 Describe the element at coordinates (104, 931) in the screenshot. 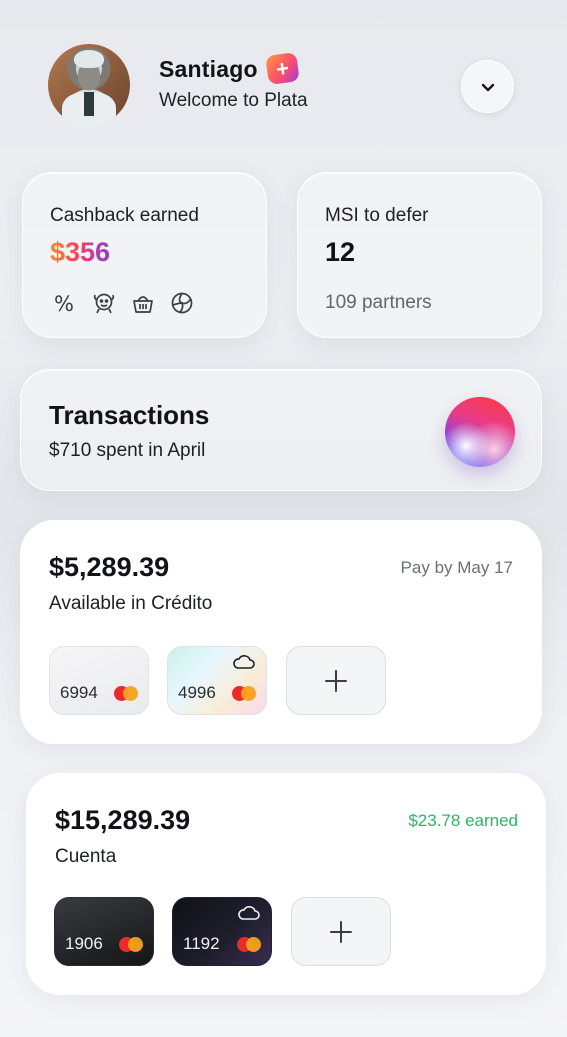

I see `card-1906: 1906` at that location.